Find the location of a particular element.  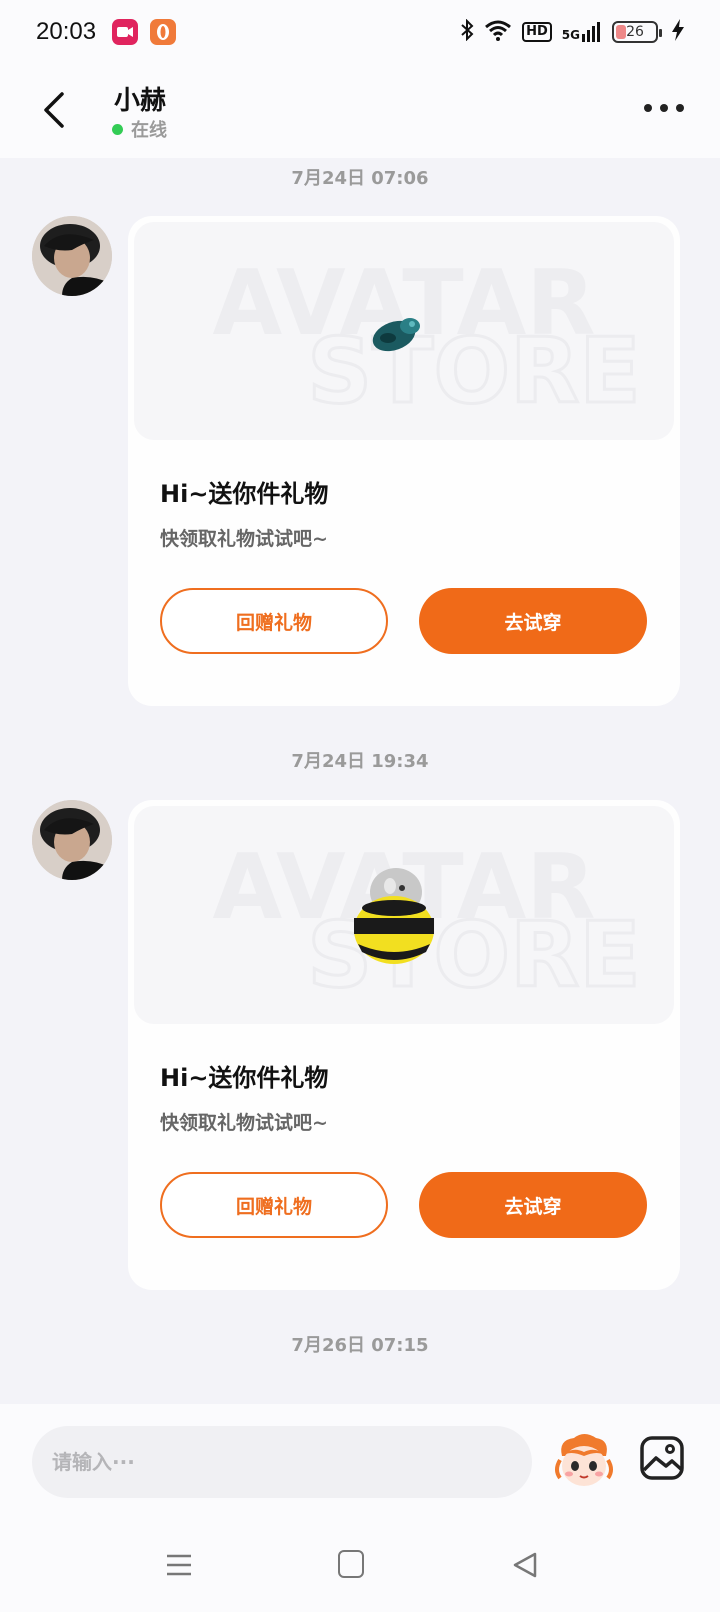

chevron-left-icon is located at coordinates (54, 110).